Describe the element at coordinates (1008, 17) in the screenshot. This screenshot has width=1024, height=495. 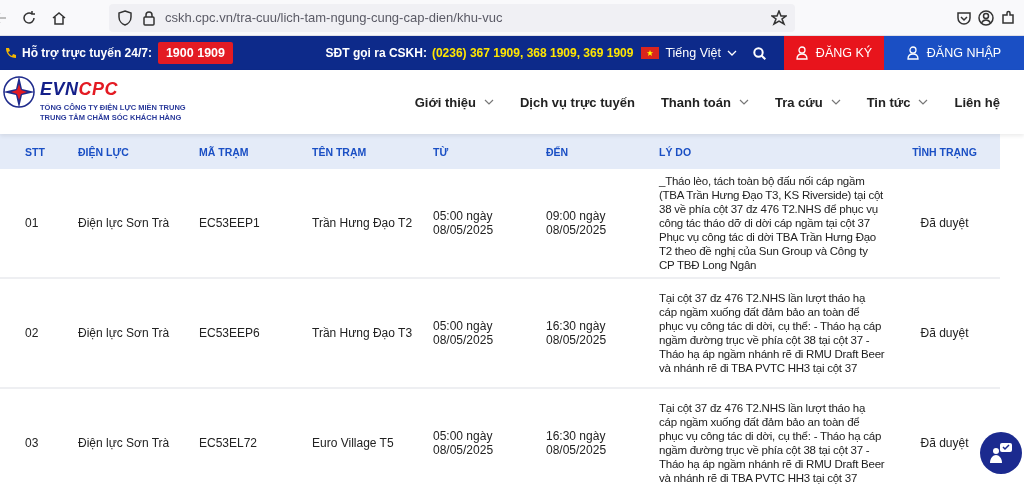
I see `extensions-icon` at that location.